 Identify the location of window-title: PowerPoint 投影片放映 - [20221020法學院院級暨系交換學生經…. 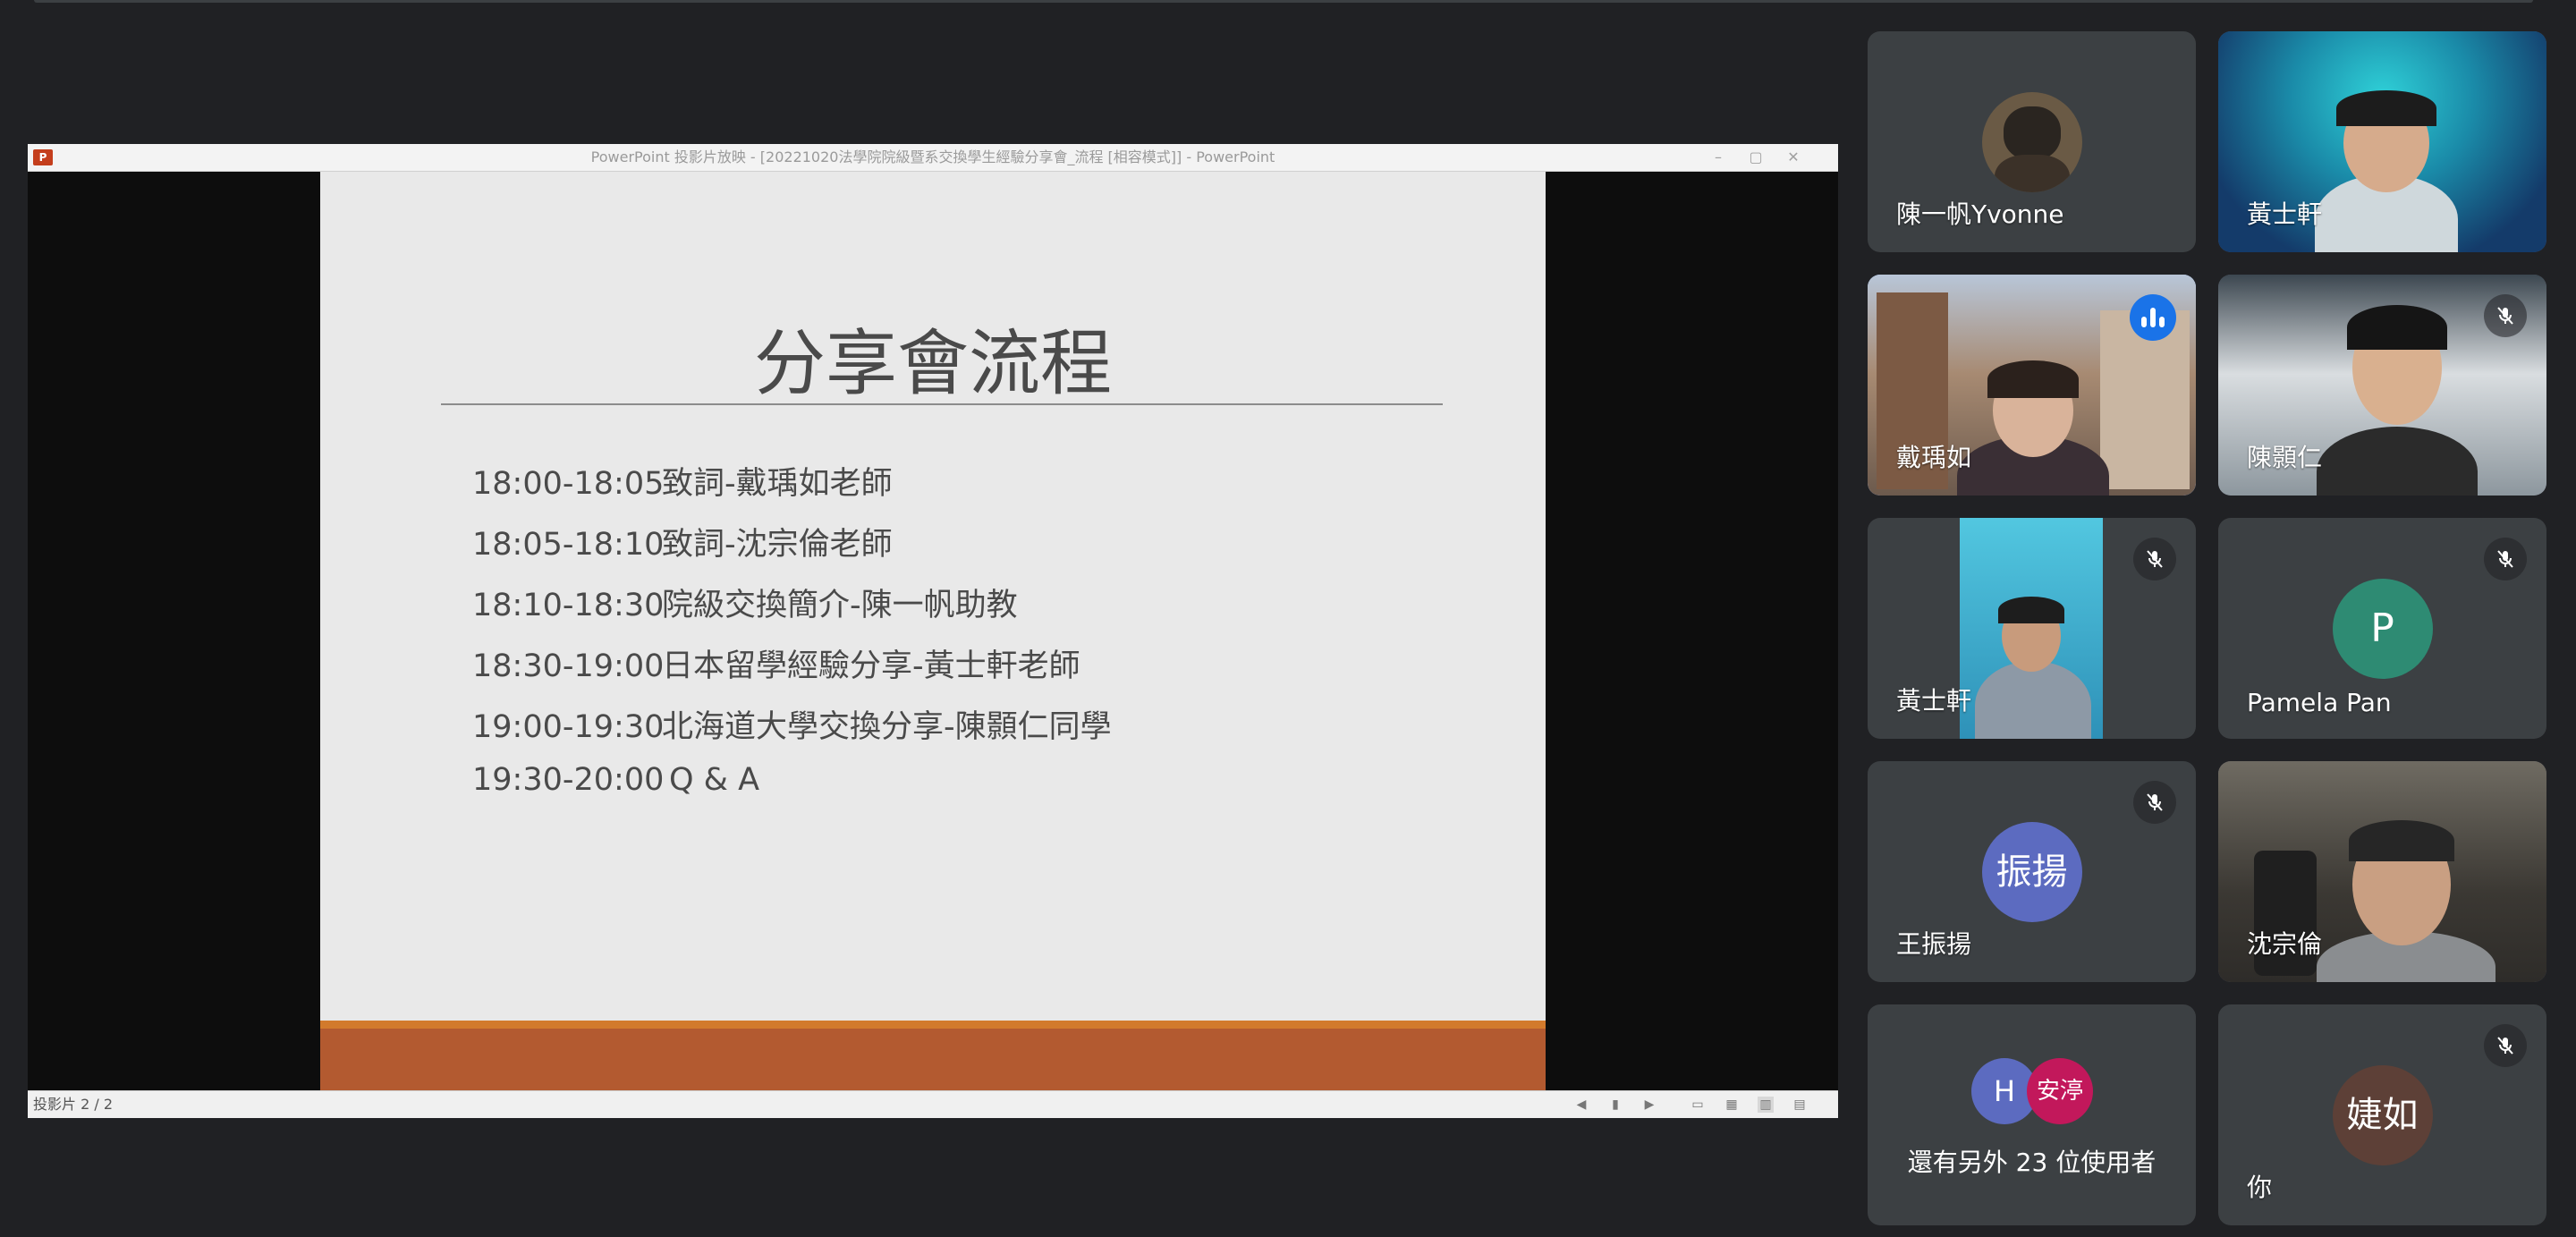
(932, 156).